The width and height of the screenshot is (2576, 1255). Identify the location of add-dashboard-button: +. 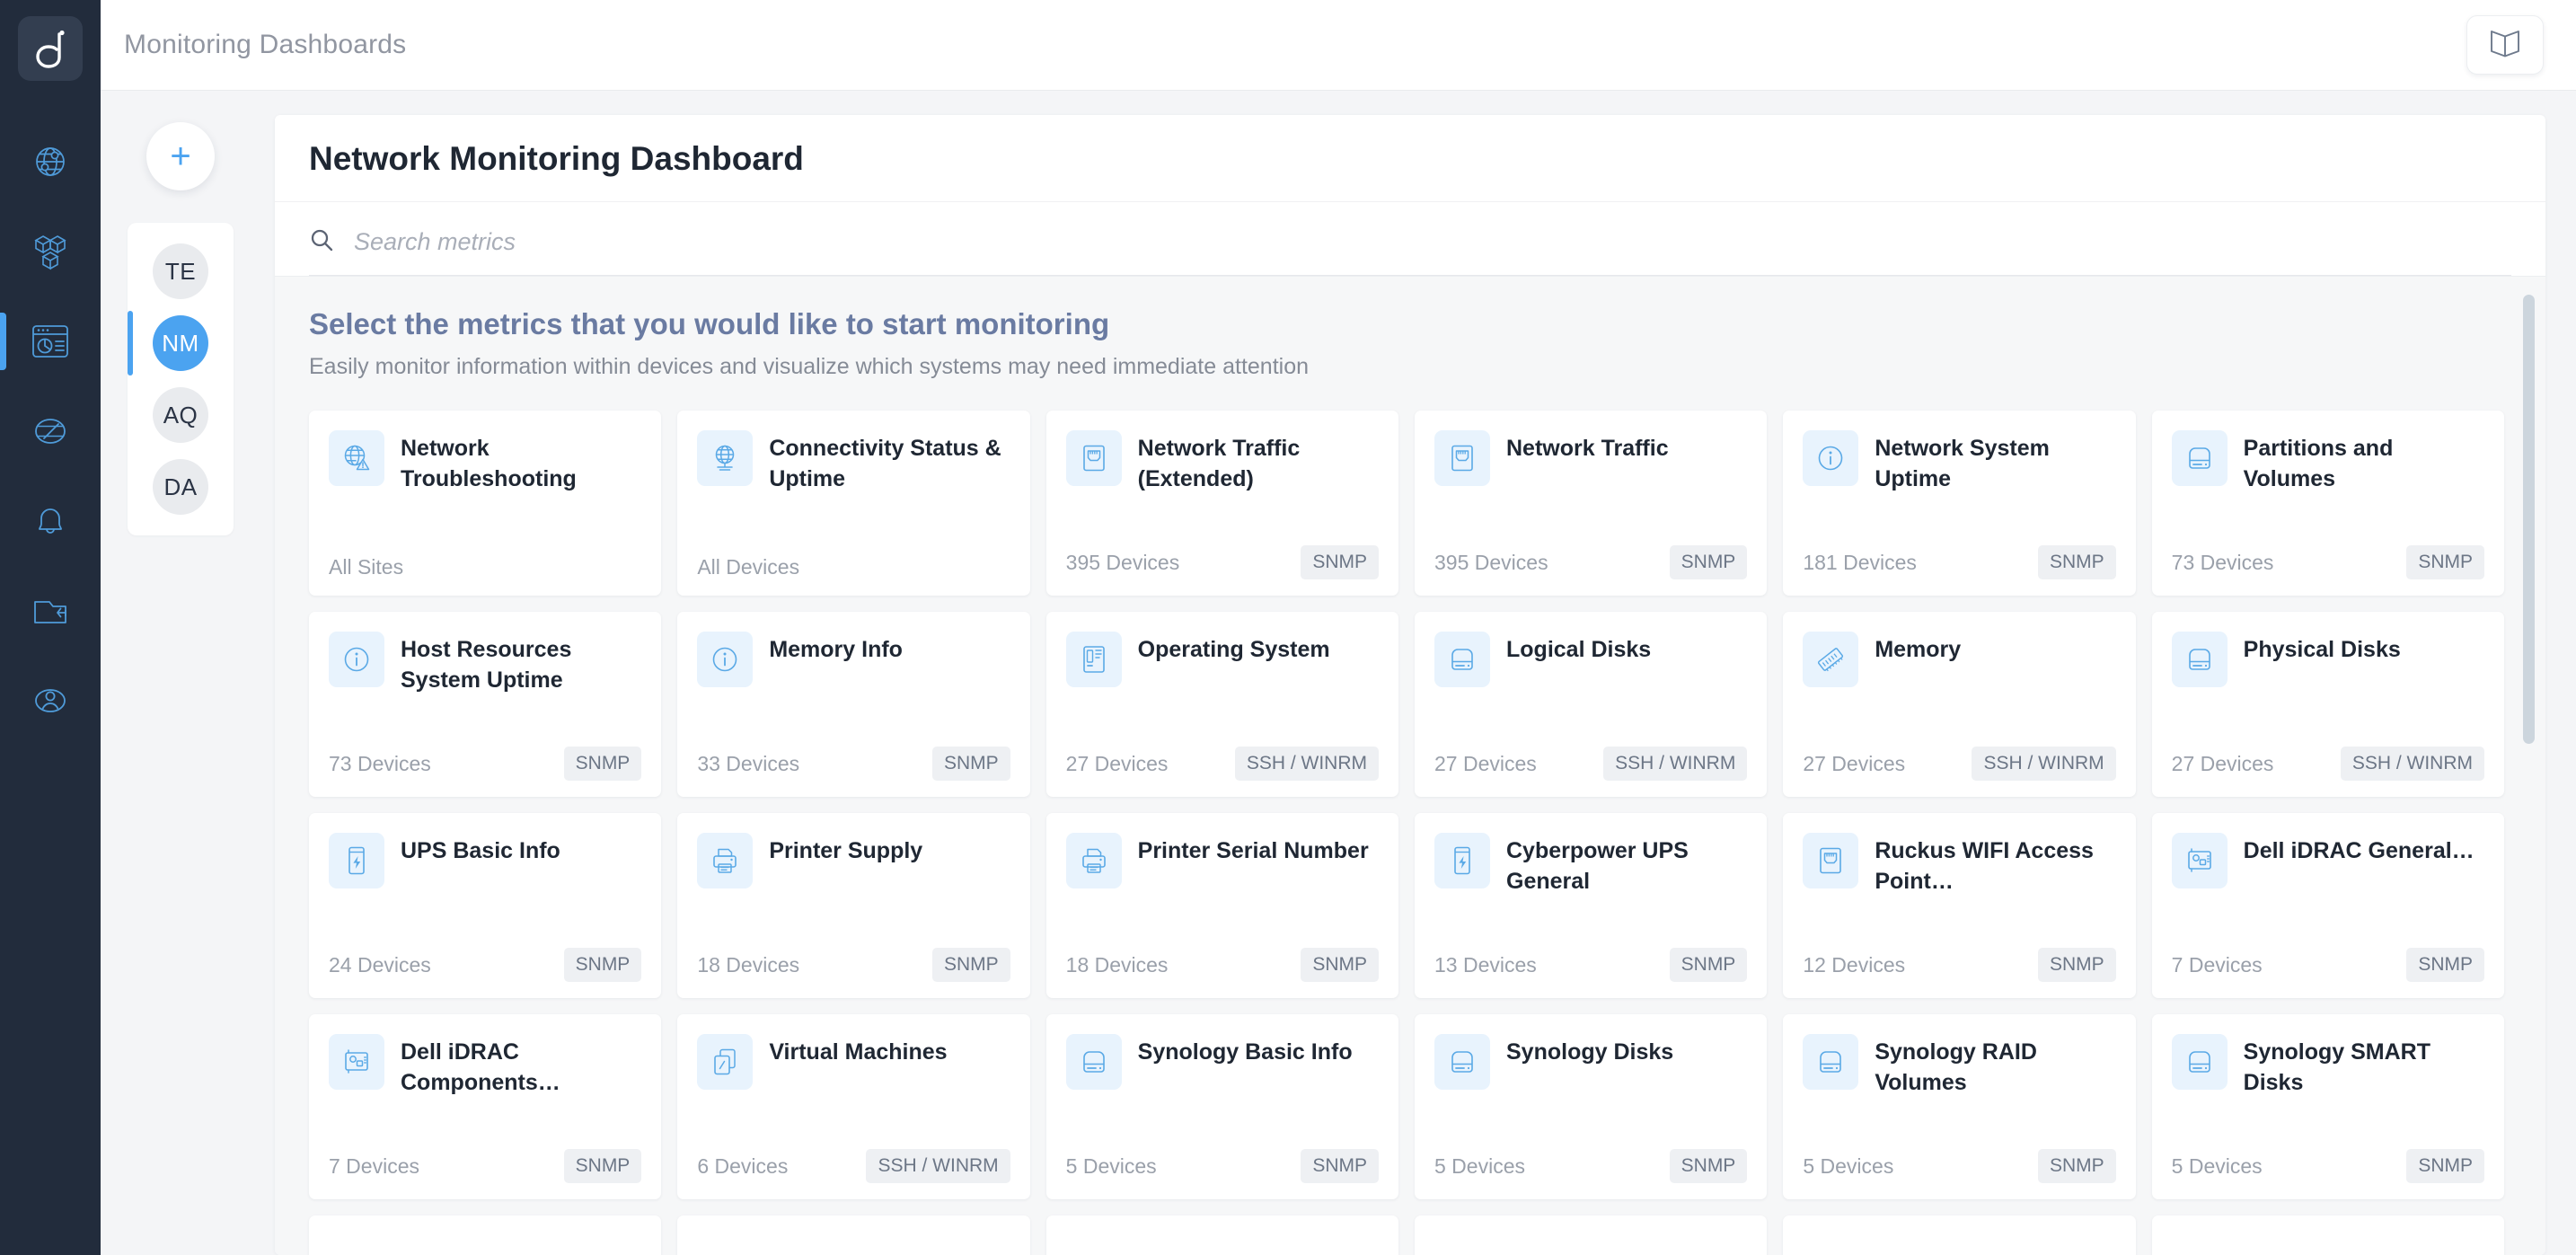
(180, 156).